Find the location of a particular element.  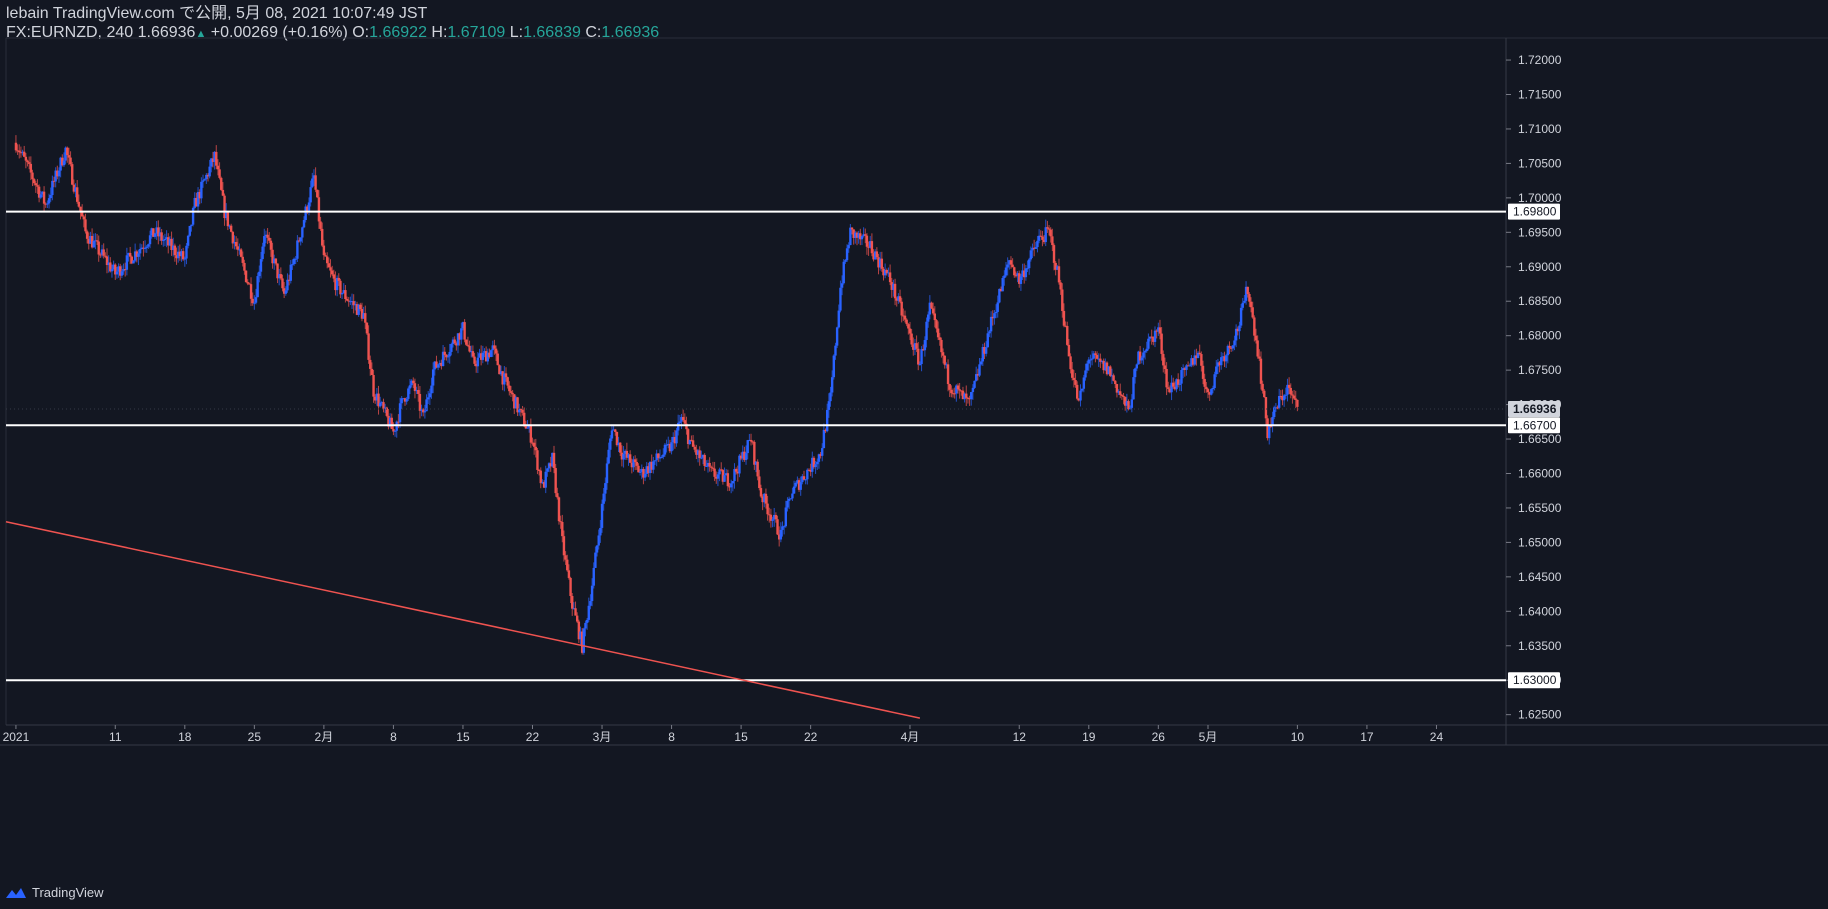

trendline is located at coordinates (463, 619).